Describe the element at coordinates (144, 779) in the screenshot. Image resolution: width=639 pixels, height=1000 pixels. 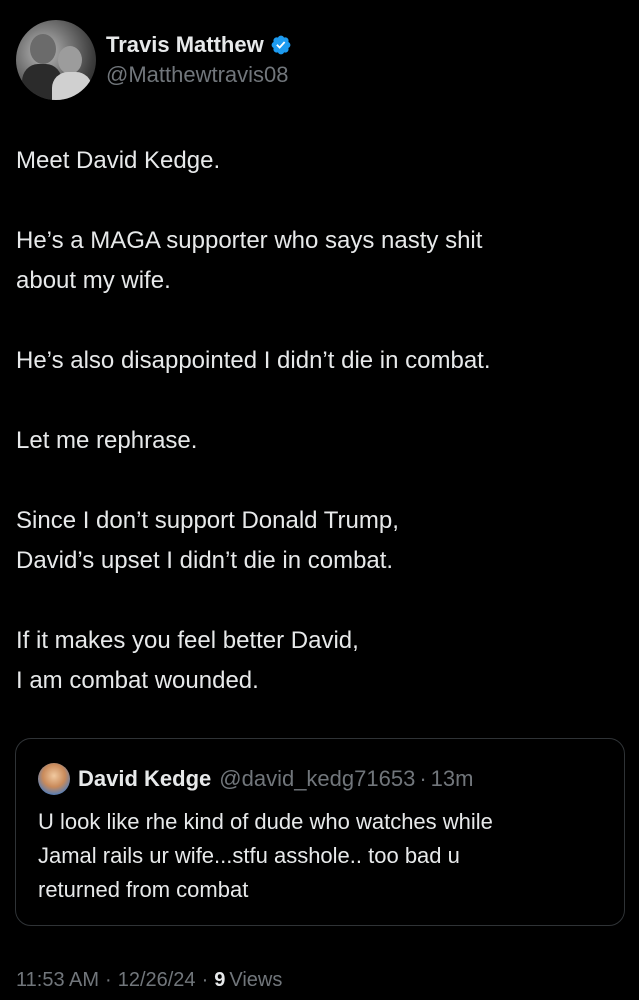
I see `quoted-author-display-name: David Kedge` at that location.